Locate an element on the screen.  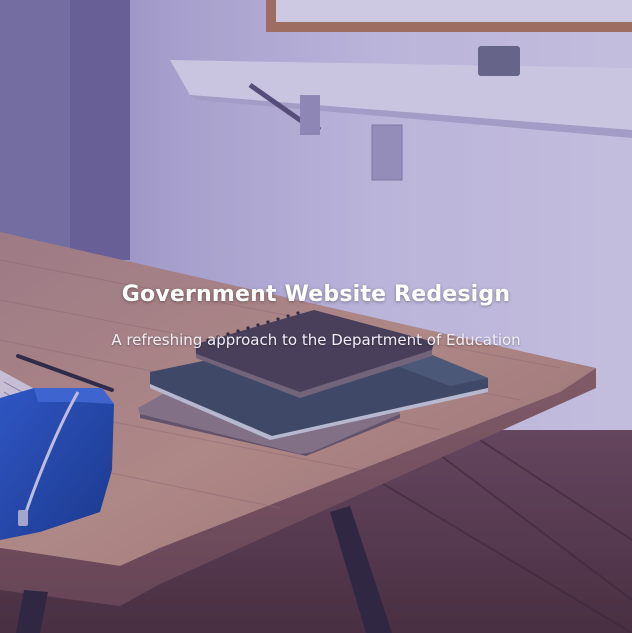
project-title: Government Website Redesign is located at coordinates (316, 294).